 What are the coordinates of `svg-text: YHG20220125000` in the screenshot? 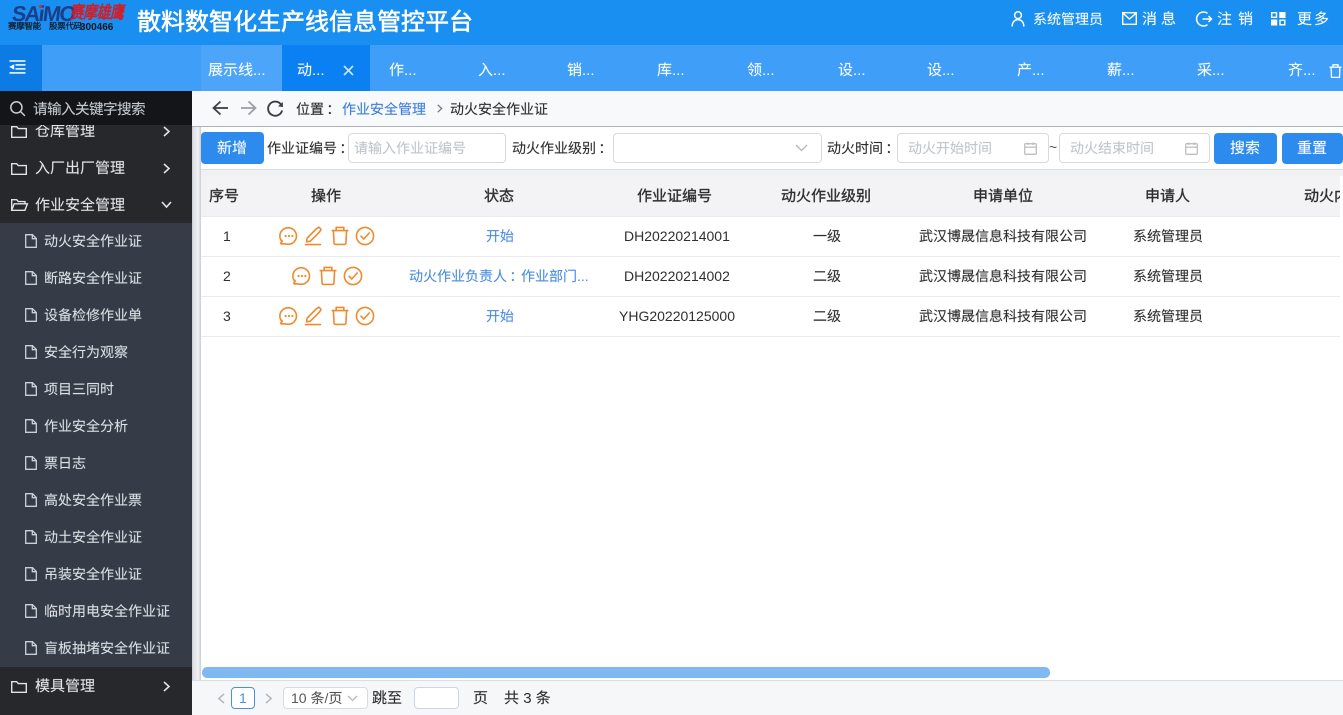 It's located at (677, 316).